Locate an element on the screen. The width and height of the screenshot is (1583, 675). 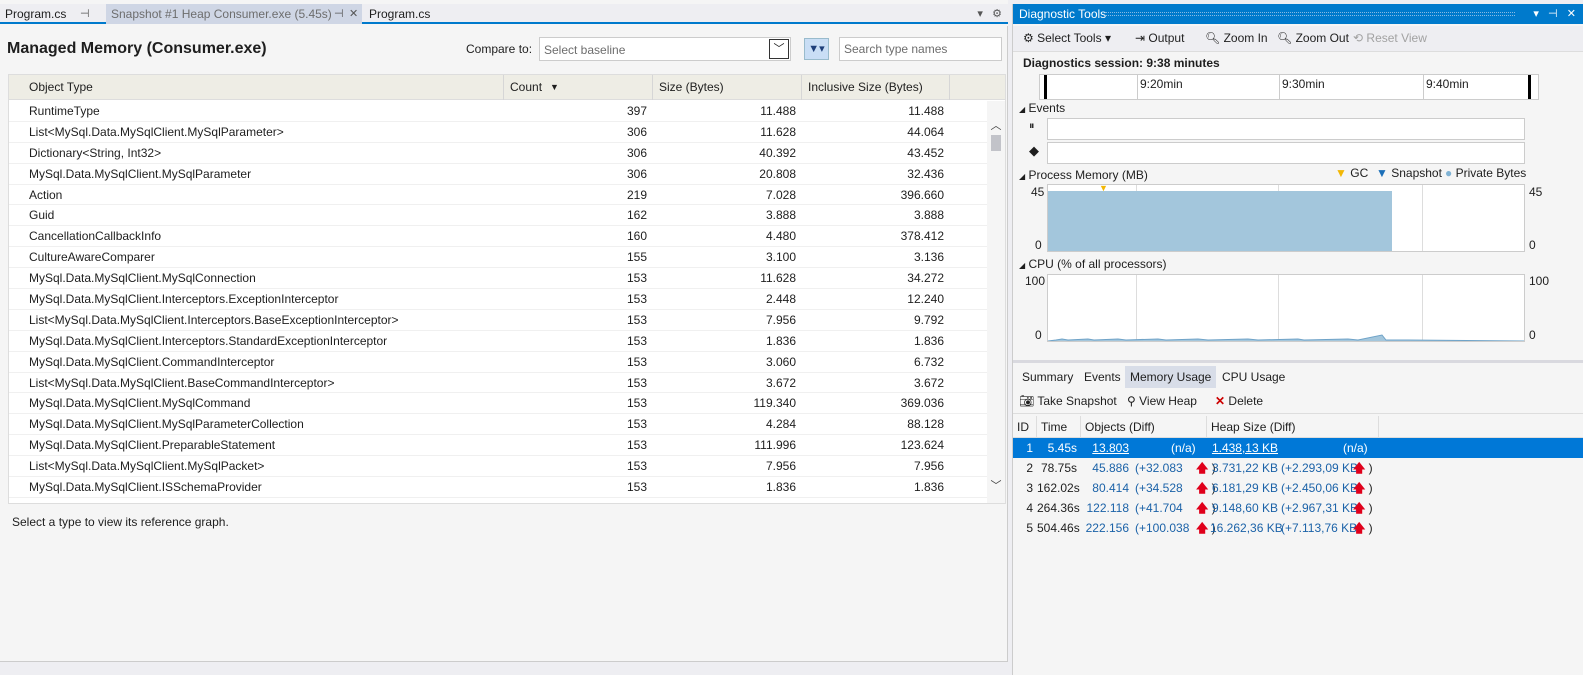
objects-diff: (+34.528 is located at coordinates (1159, 488).